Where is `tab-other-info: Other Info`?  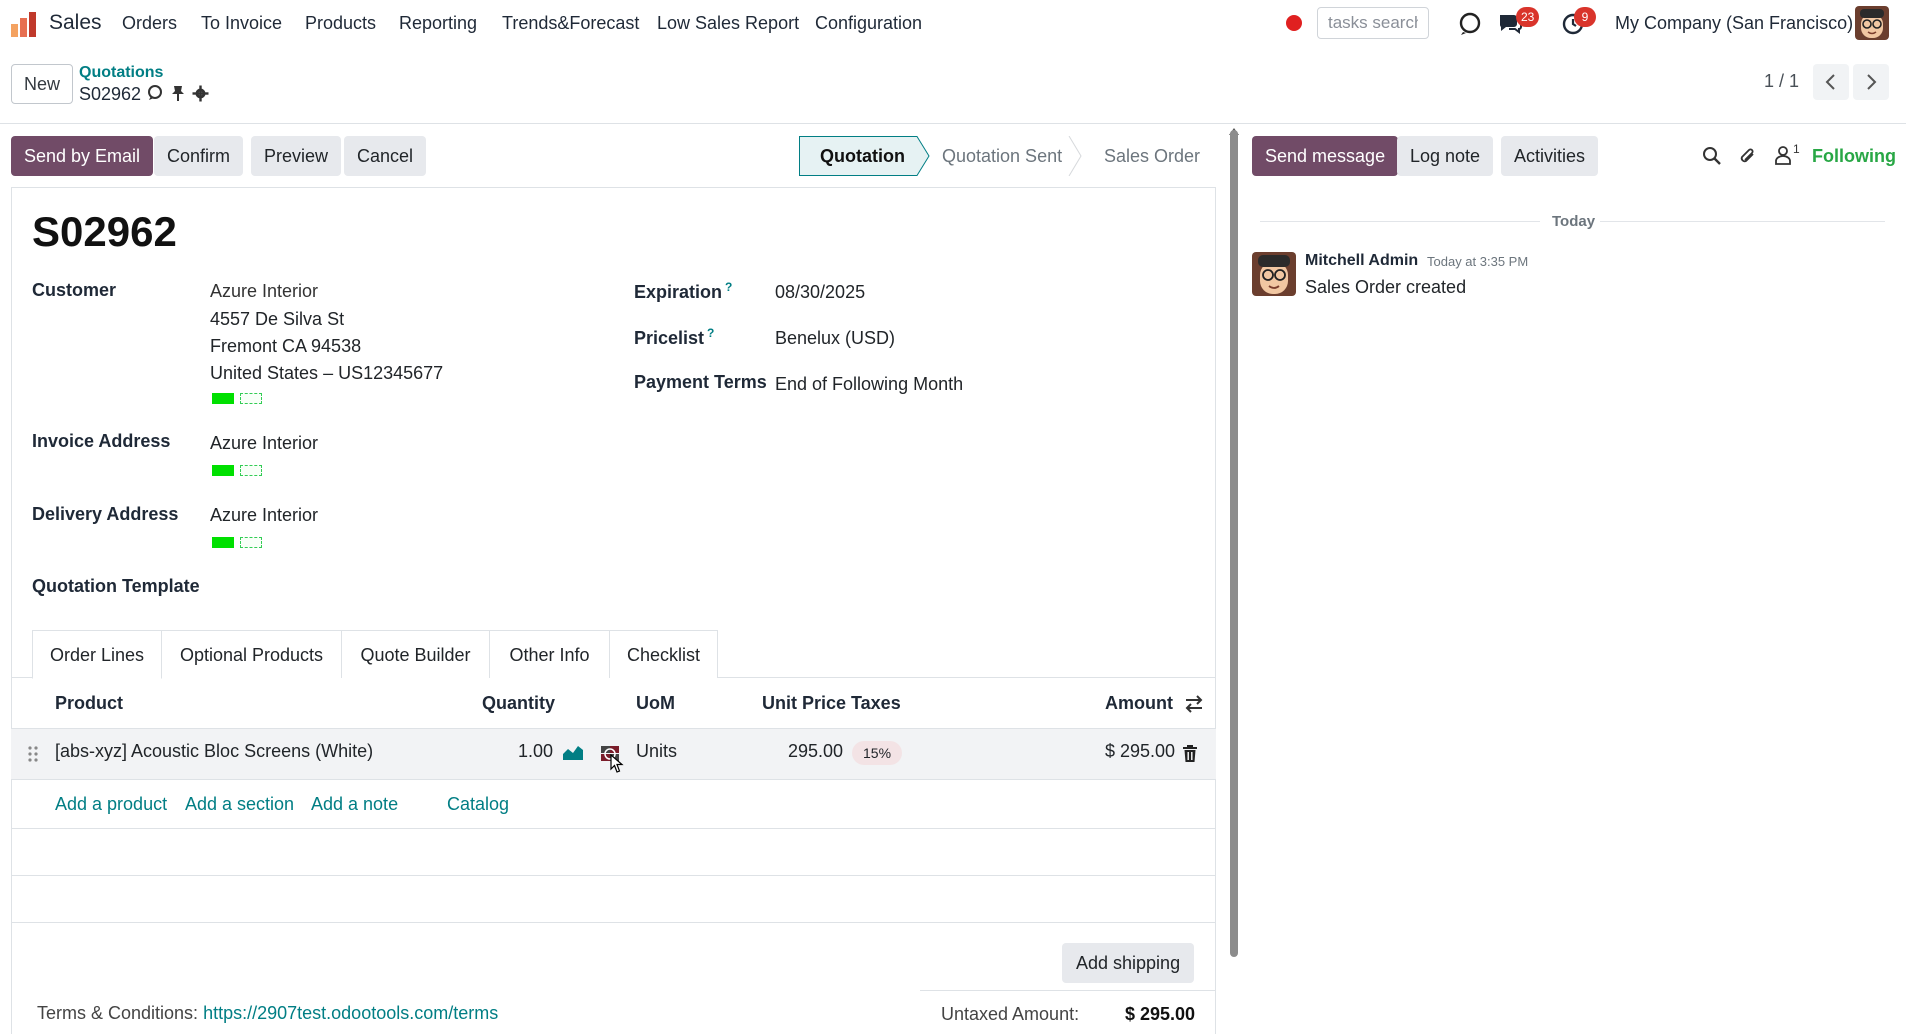 tab-other-info: Other Info is located at coordinates (550, 654).